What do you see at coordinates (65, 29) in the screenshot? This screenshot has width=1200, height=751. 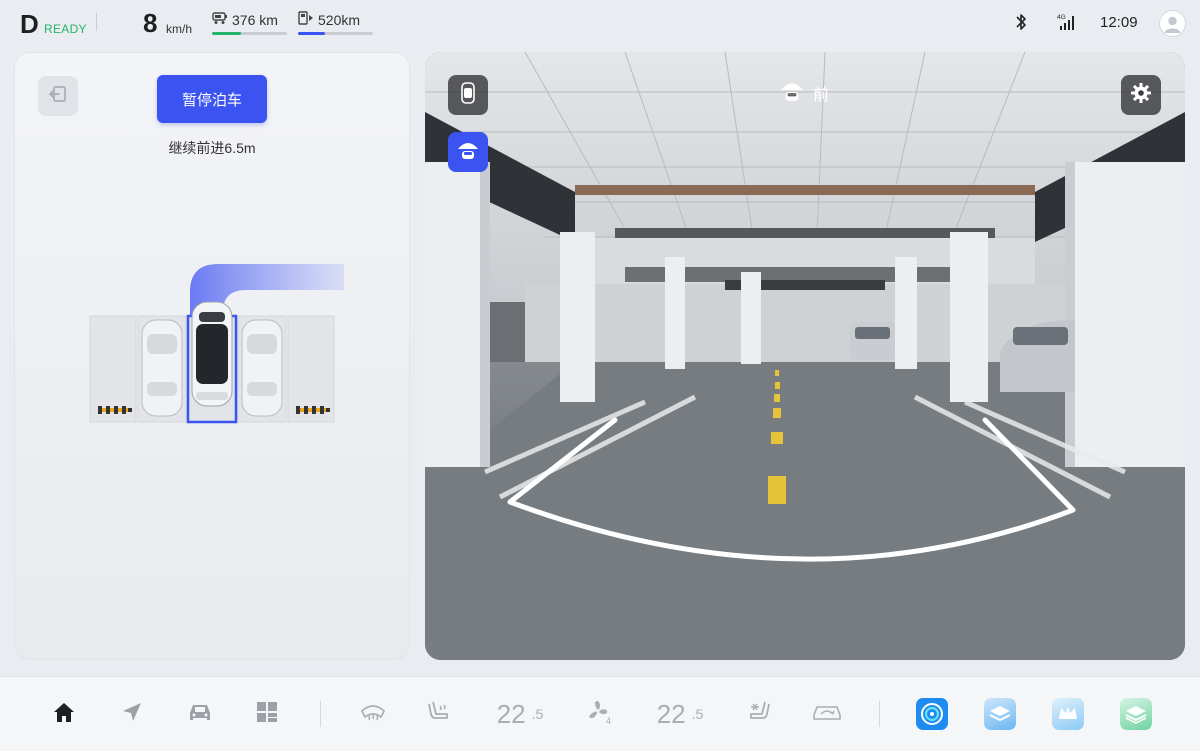 I see `gear-state: READY` at bounding box center [65, 29].